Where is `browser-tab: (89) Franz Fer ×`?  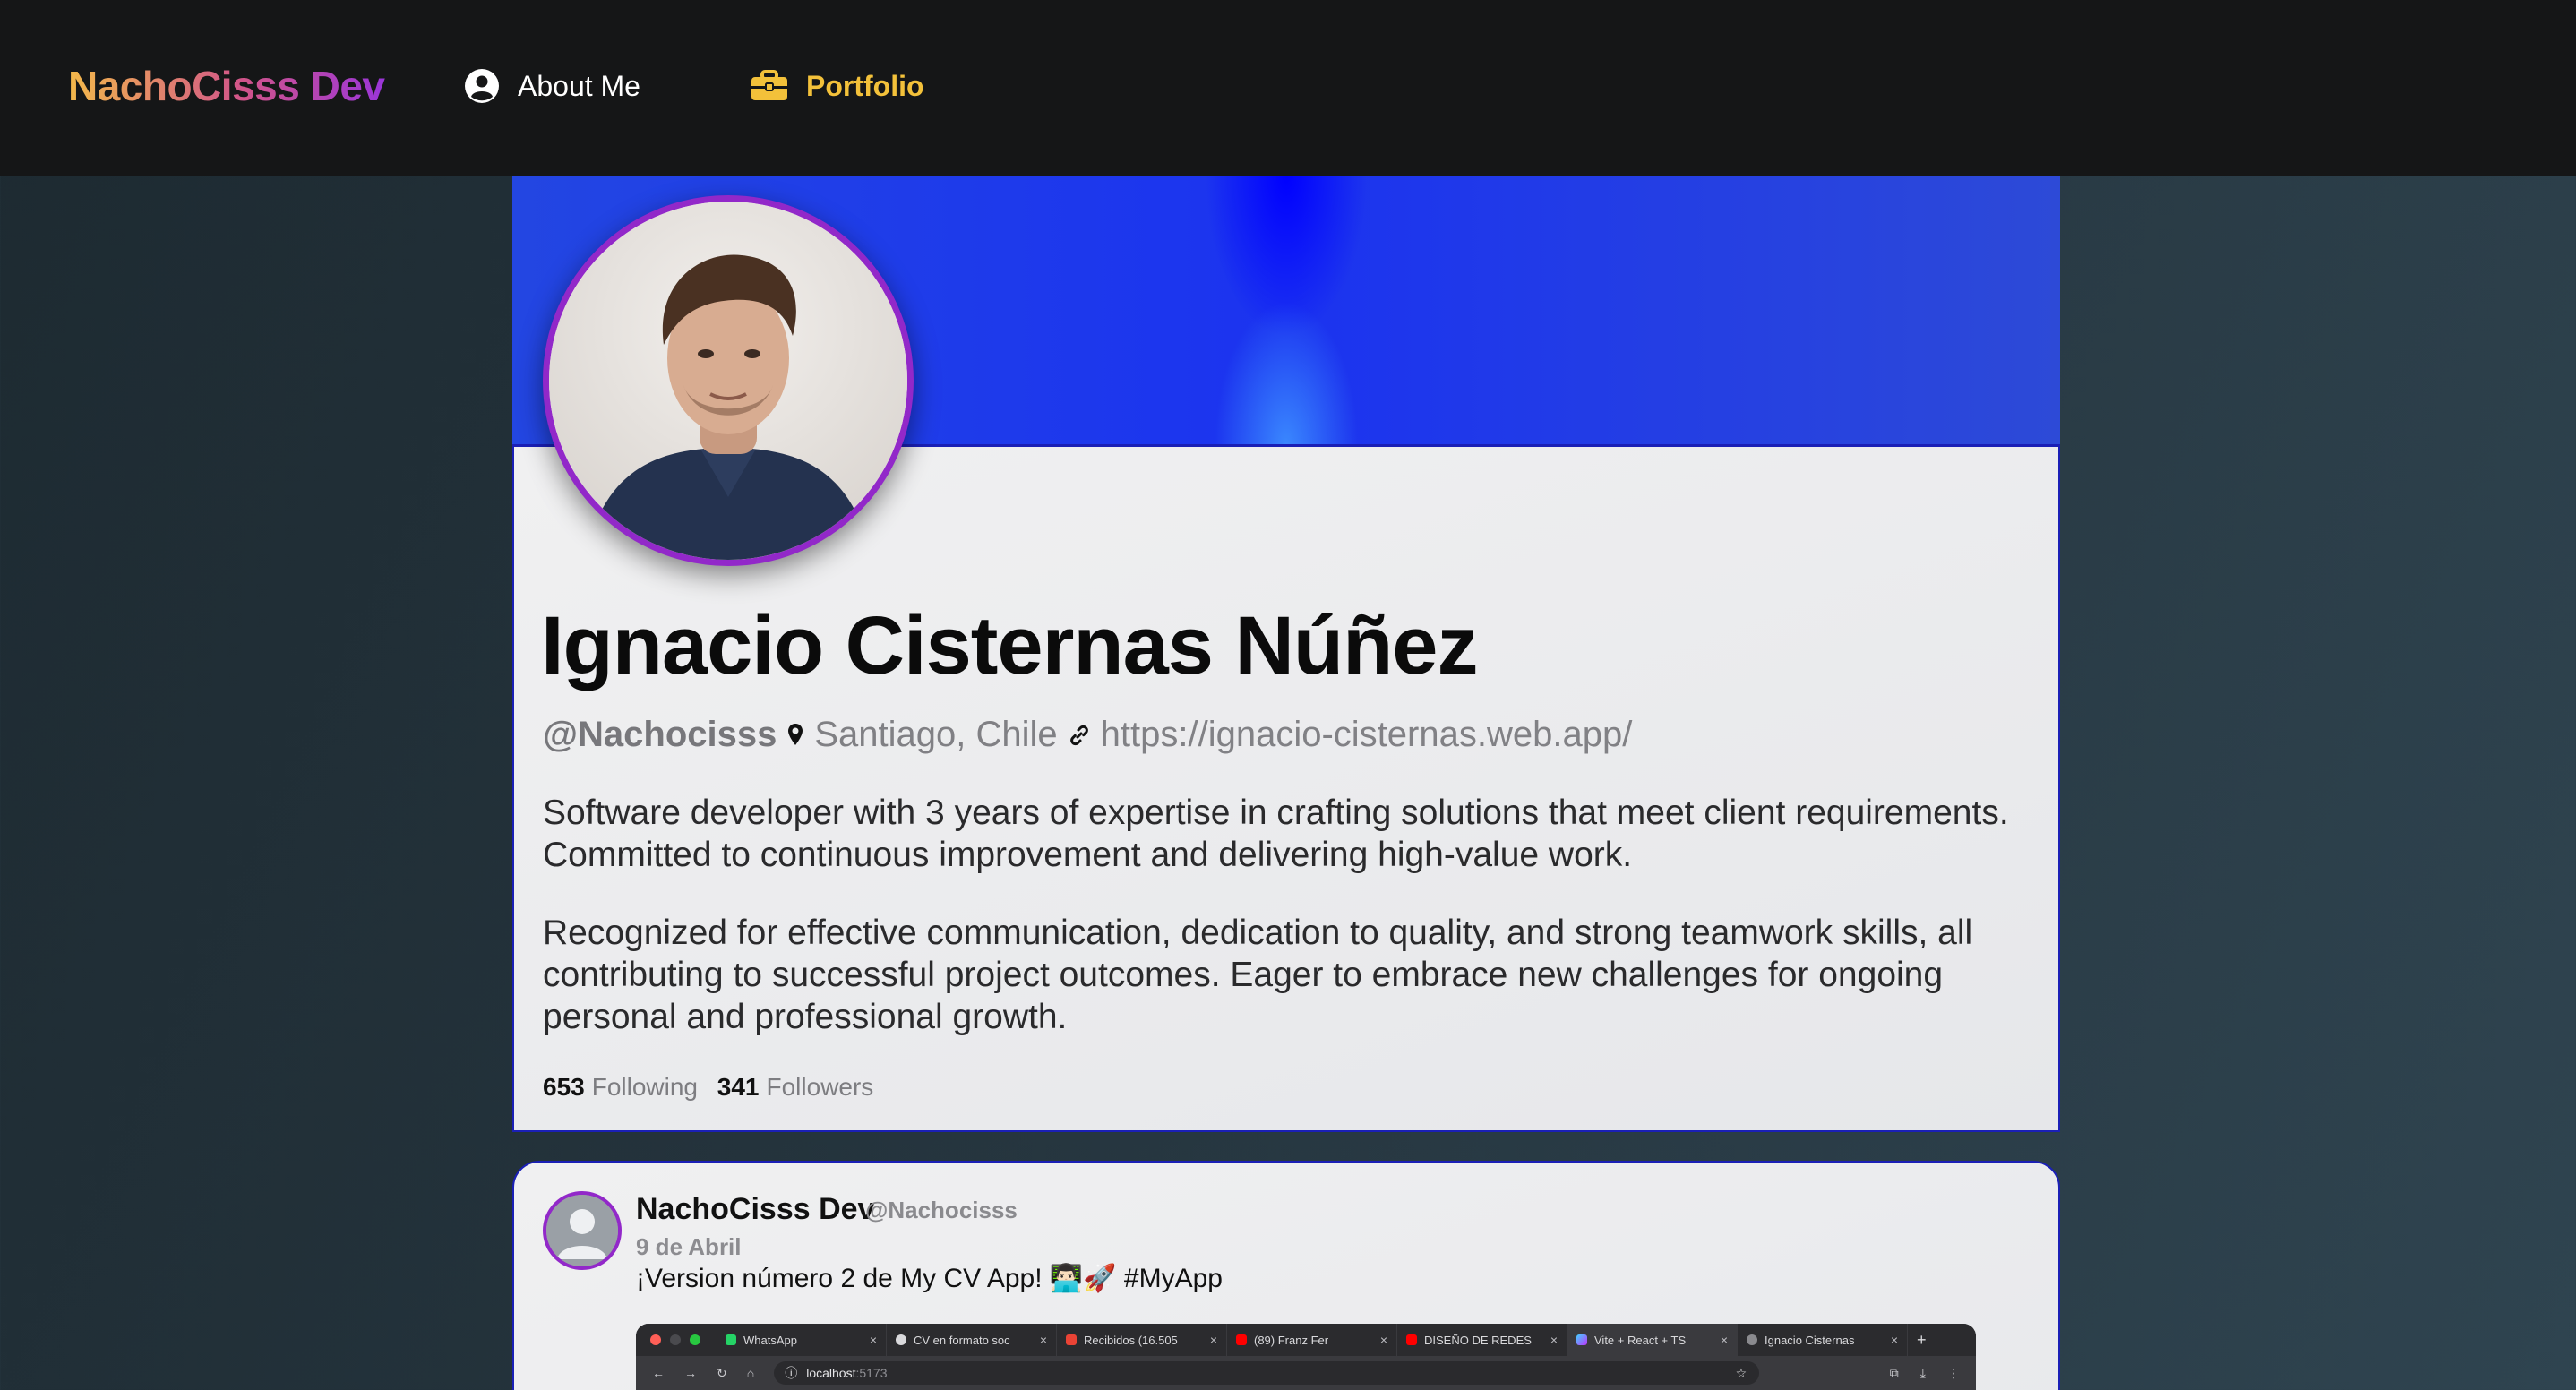 browser-tab: (89) Franz Fer × is located at coordinates (1312, 1340).